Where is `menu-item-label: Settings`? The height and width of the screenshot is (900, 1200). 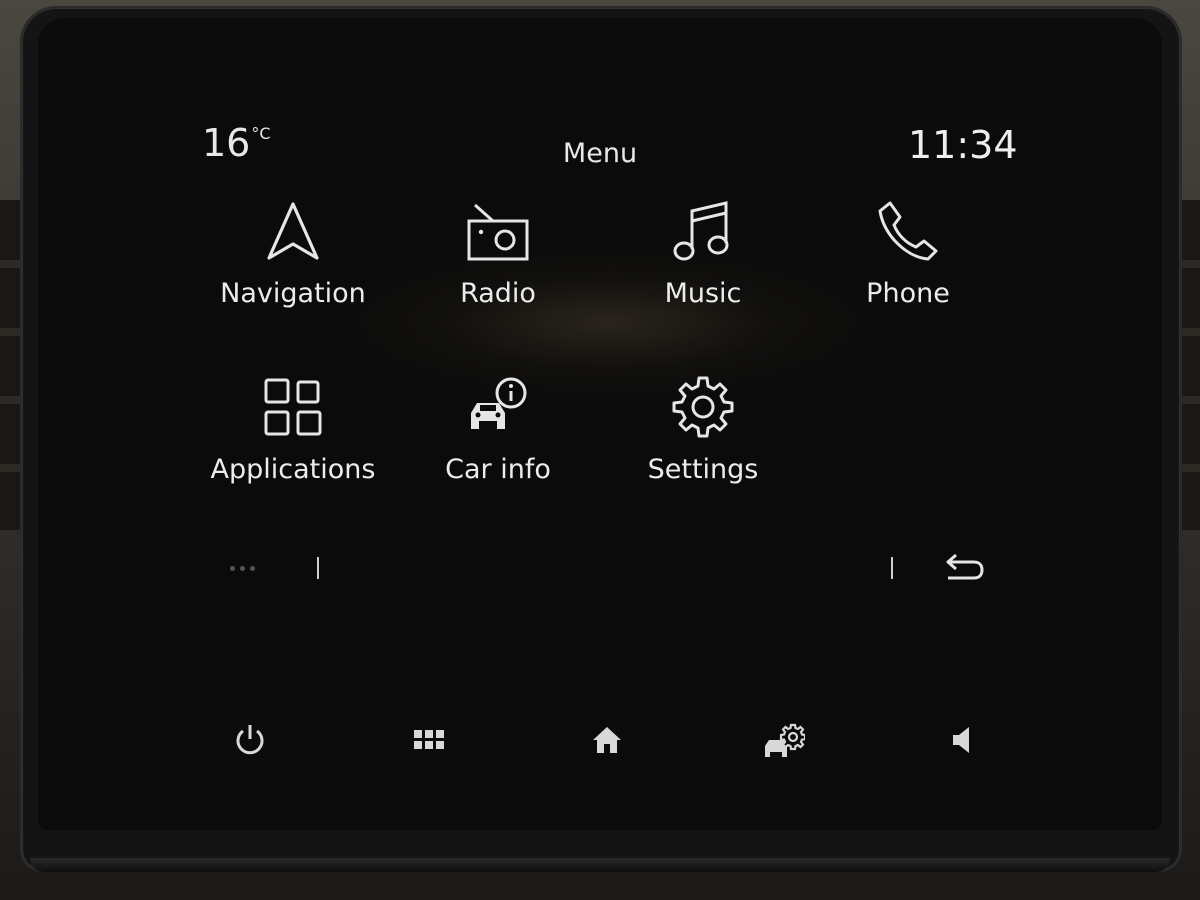
menu-item-label: Settings is located at coordinates (703, 469).